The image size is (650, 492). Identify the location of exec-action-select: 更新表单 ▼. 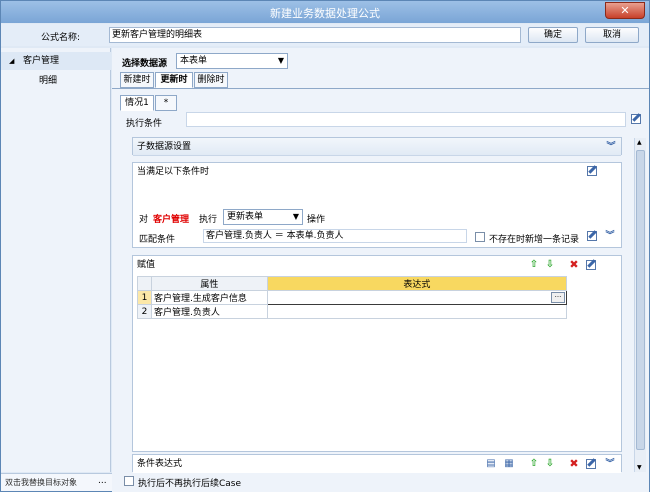
(263, 217).